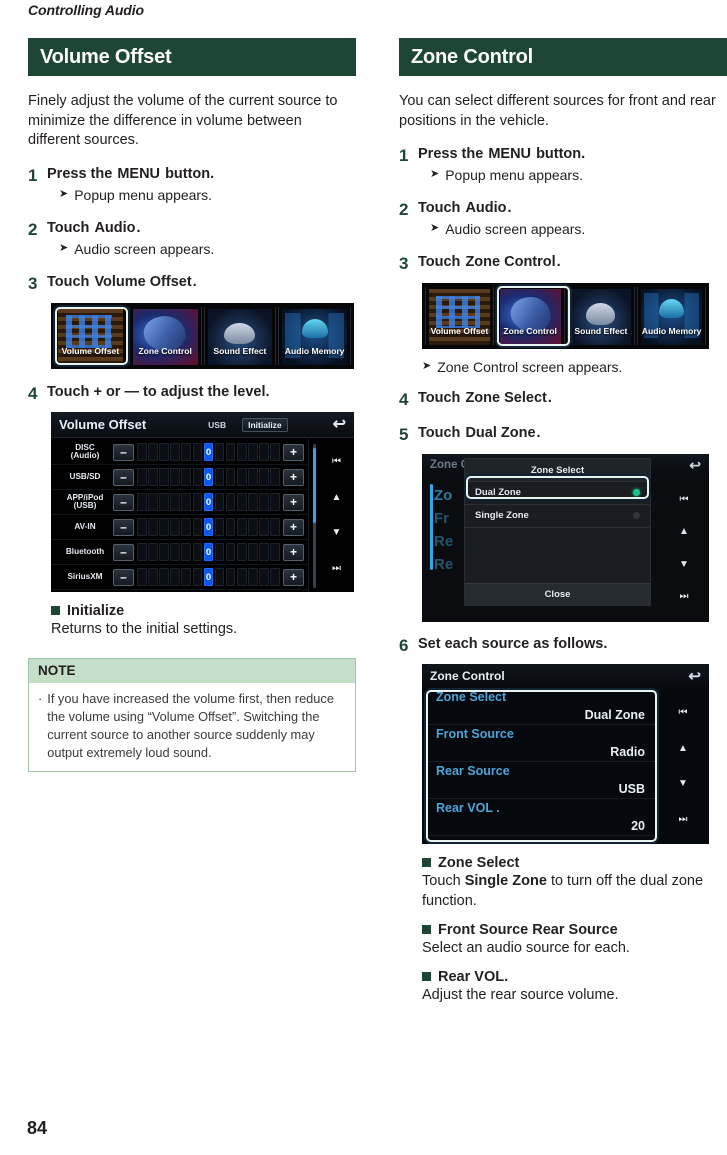 This screenshot has width=727, height=1155. What do you see at coordinates (514, 174) in the screenshot?
I see `step-result-text: Popup menu appears.` at bounding box center [514, 174].